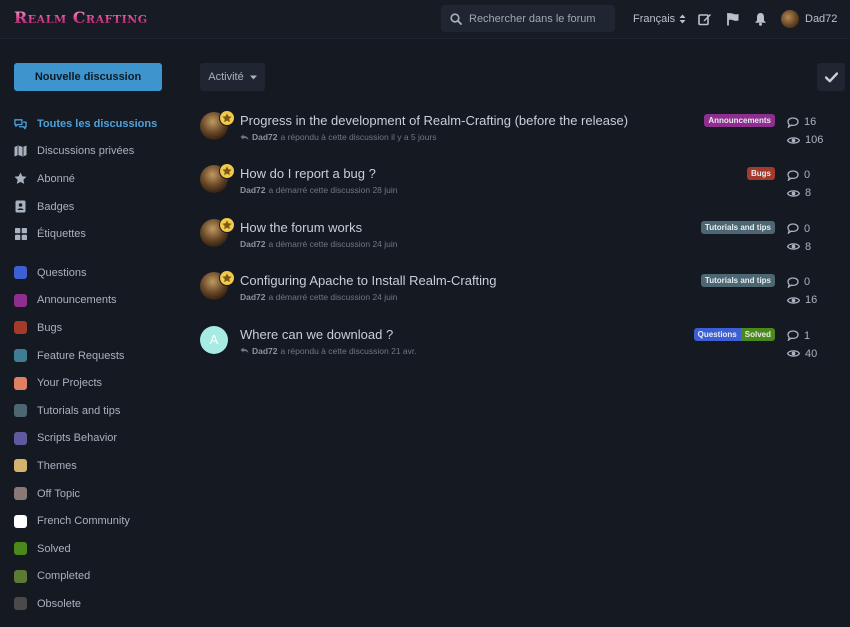 The image size is (850, 627). Describe the element at coordinates (682, 19) in the screenshot. I see `sort-arrows-icon` at that location.